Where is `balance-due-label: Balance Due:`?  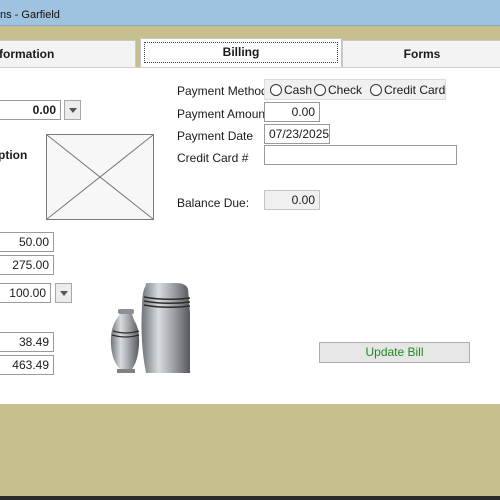 balance-due-label: Balance Due: is located at coordinates (213, 203).